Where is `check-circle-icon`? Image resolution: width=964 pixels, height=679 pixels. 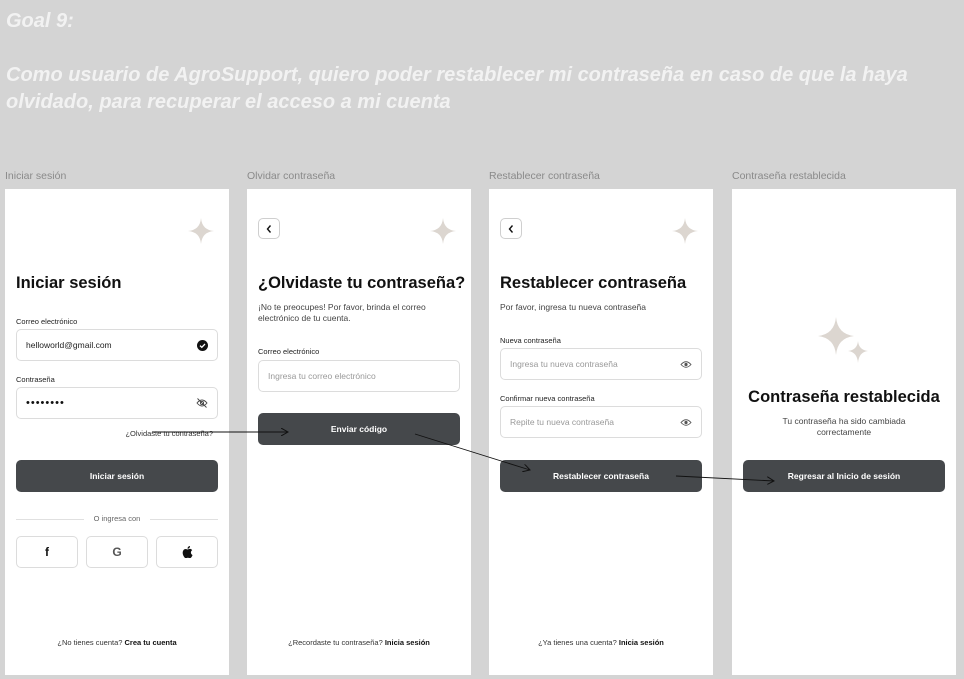 check-circle-icon is located at coordinates (202, 345).